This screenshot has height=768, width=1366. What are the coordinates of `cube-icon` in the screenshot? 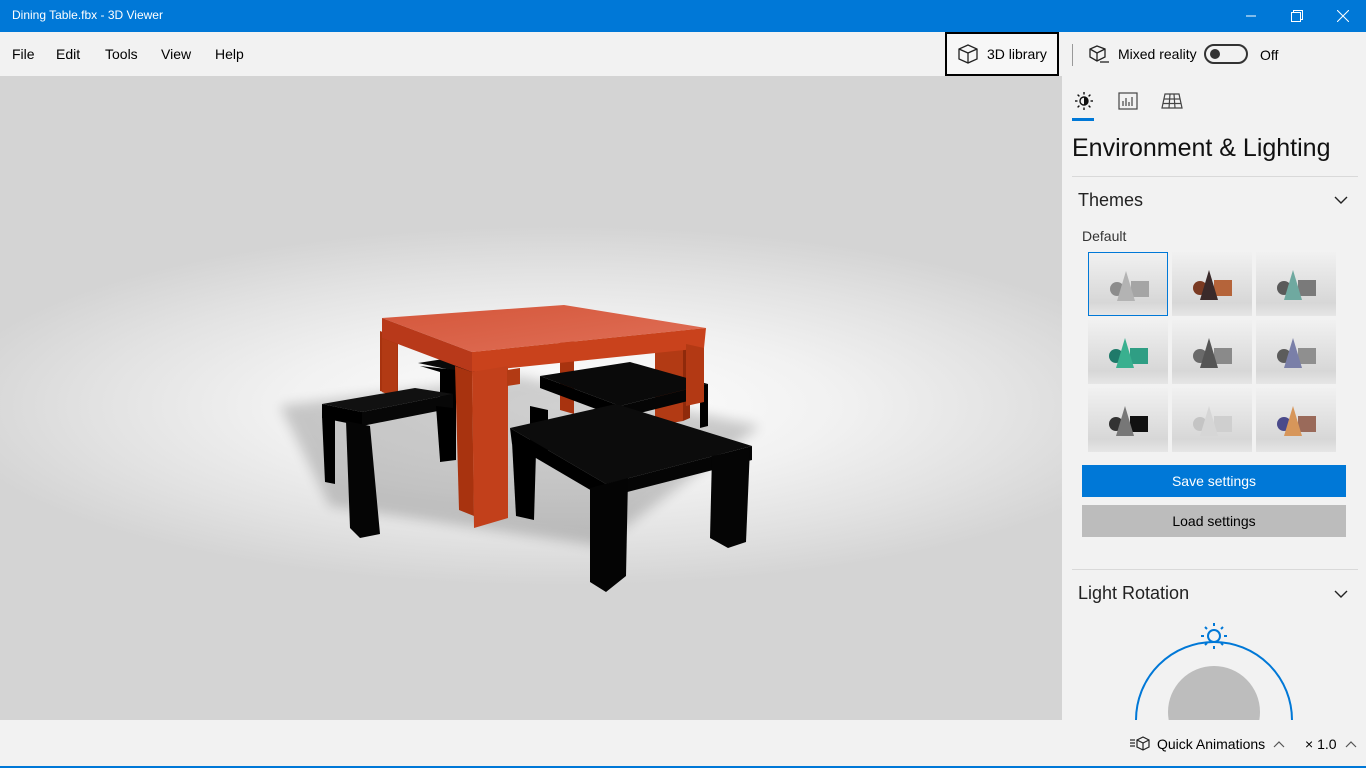 It's located at (968, 54).